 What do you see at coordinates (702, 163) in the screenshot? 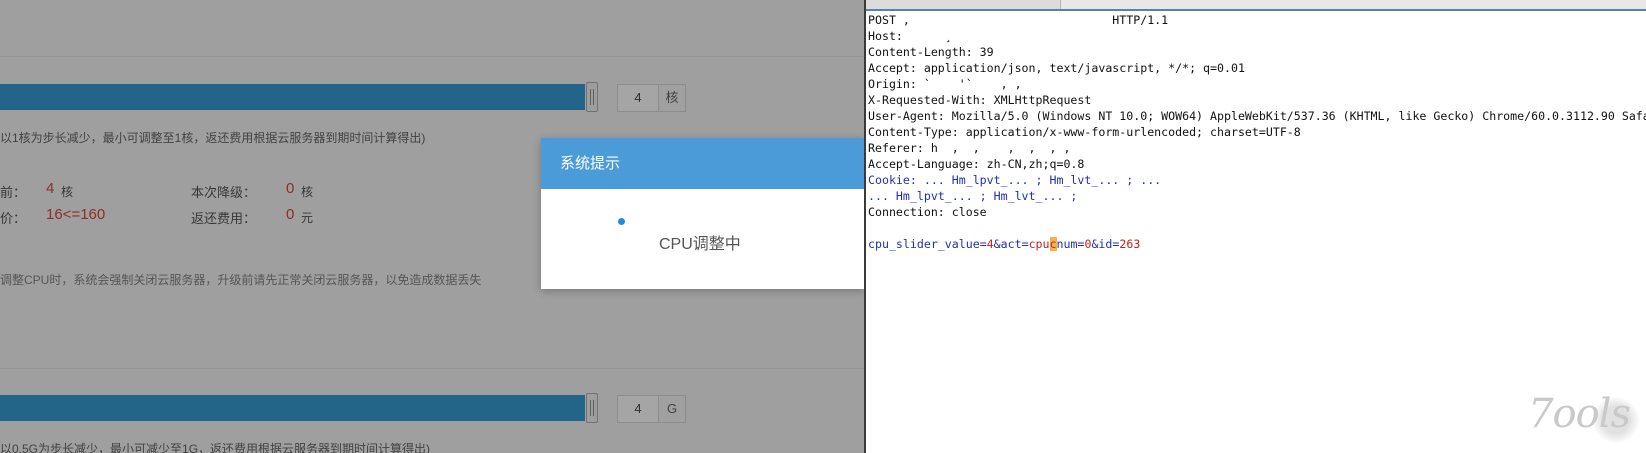
I see `dialog-title: 系统提示` at bounding box center [702, 163].